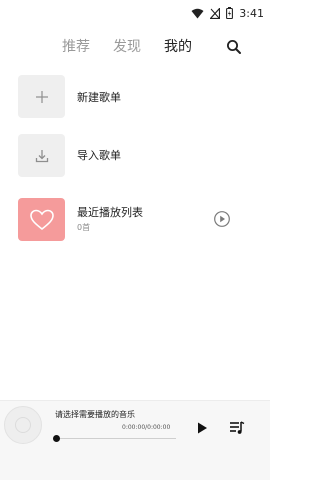 The width and height of the screenshot is (320, 480). I want to click on song-title: 请选择需要播放的音乐, so click(95, 414).